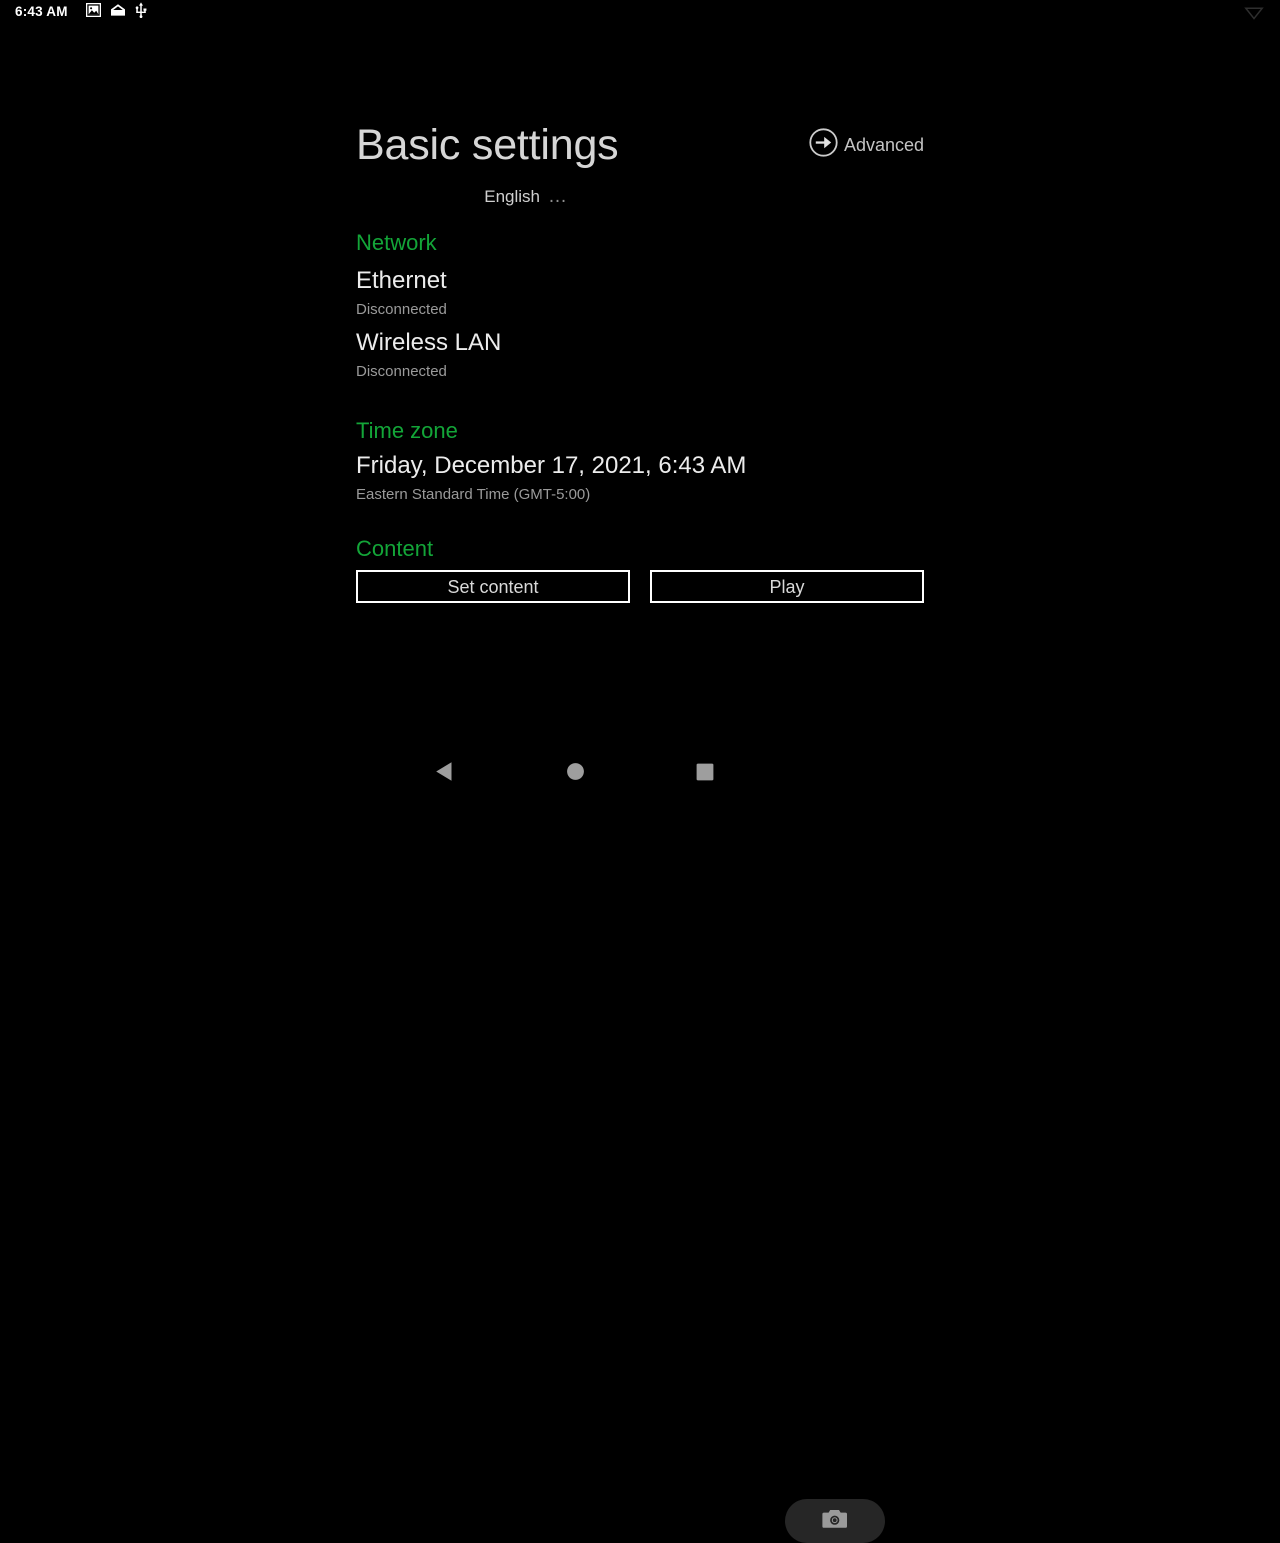  Describe the element at coordinates (394, 549) in the screenshot. I see `section-title-content: Content` at that location.